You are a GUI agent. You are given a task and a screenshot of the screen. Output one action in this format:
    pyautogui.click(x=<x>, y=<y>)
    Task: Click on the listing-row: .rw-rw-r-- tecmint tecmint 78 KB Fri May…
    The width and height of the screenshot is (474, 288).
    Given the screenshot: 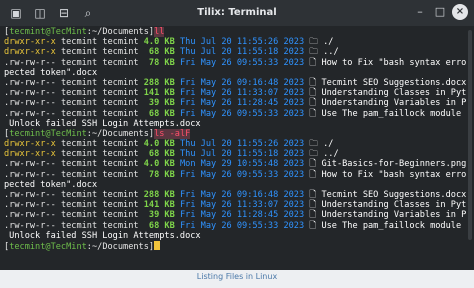 What is the action you would take?
    pyautogui.click(x=235, y=63)
    